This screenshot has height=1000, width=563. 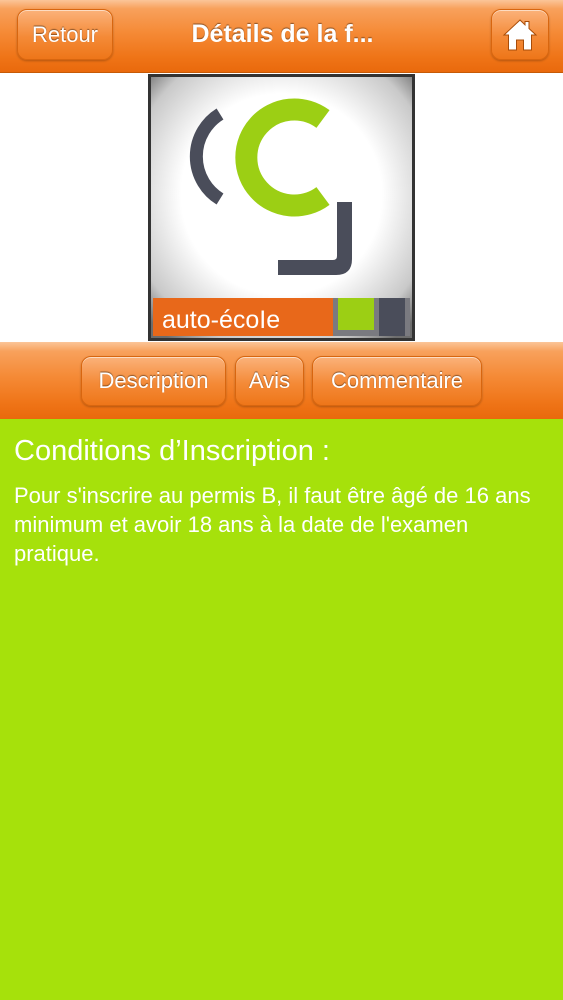 I want to click on tab-commentaire-label: Commentaire, so click(x=397, y=380).